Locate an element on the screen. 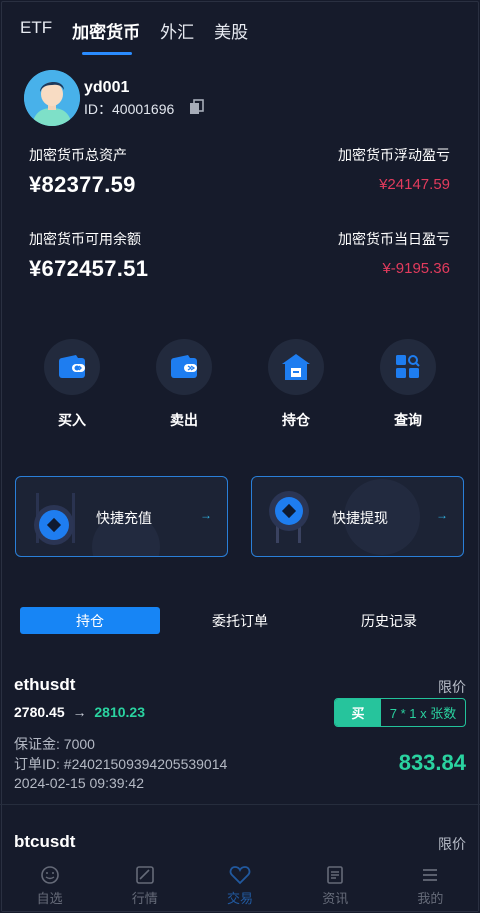 This screenshot has height=913, width=480. heart-icon is located at coordinates (240, 875).